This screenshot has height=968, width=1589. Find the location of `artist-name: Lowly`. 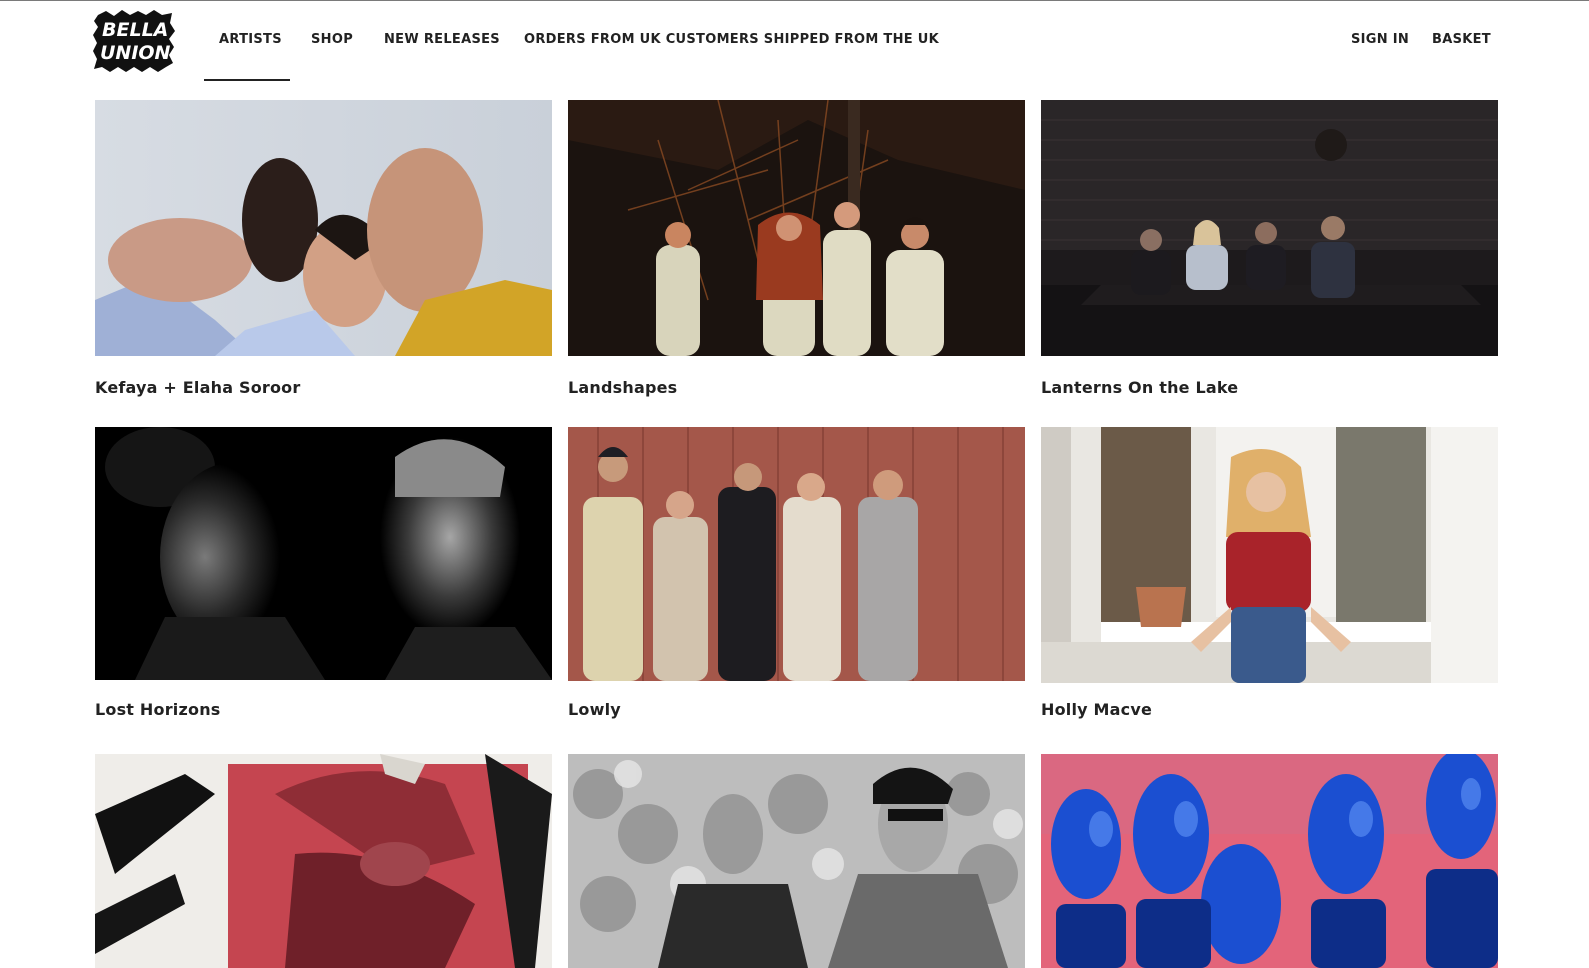

artist-name: Lowly is located at coordinates (594, 709).